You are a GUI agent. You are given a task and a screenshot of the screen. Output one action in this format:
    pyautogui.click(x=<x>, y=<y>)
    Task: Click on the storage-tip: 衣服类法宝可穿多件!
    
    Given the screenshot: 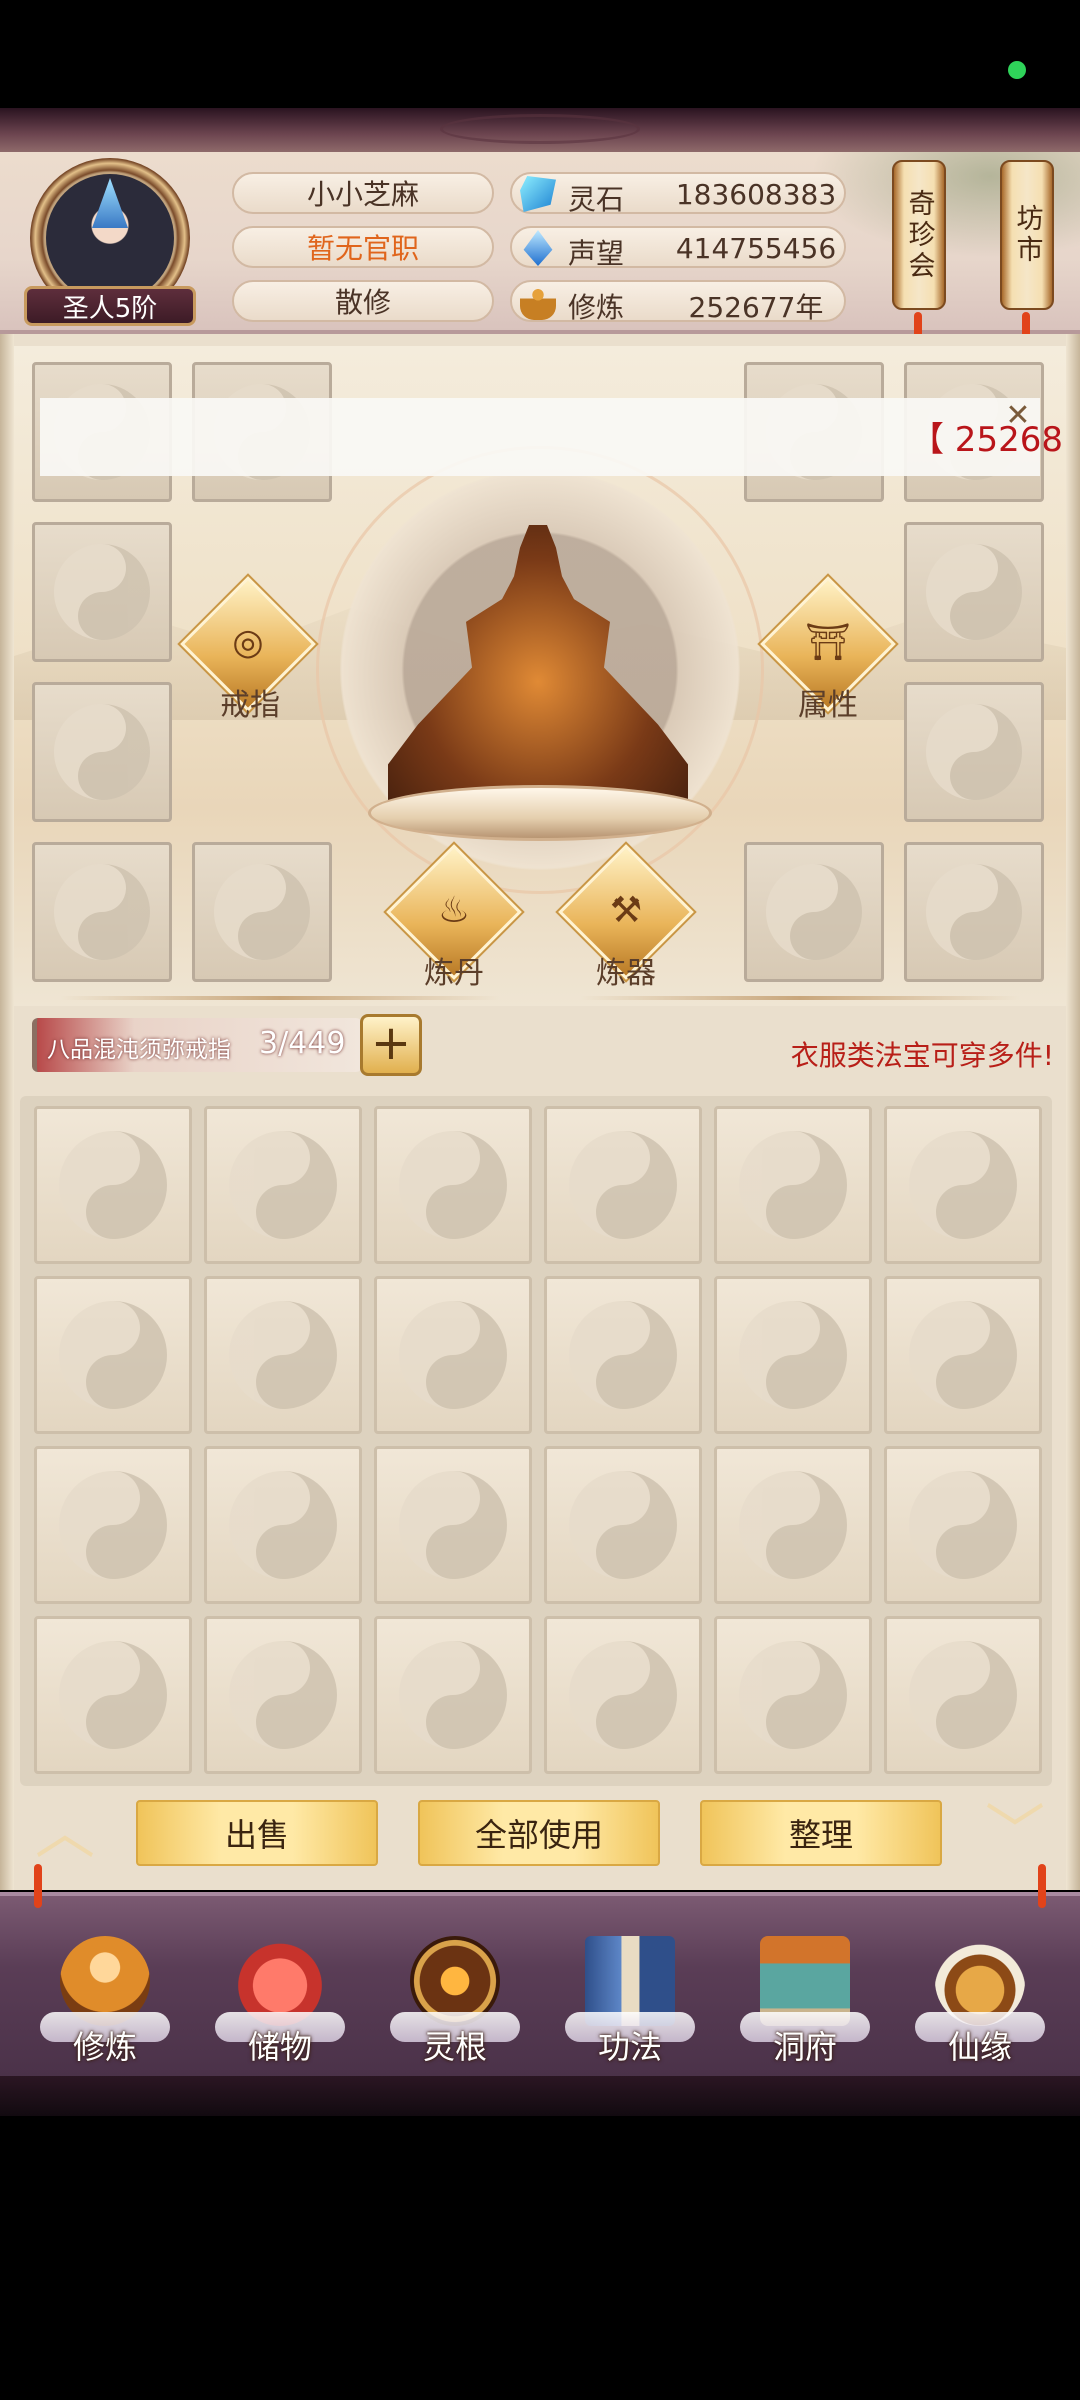 What is the action you would take?
    pyautogui.click(x=922, y=1055)
    